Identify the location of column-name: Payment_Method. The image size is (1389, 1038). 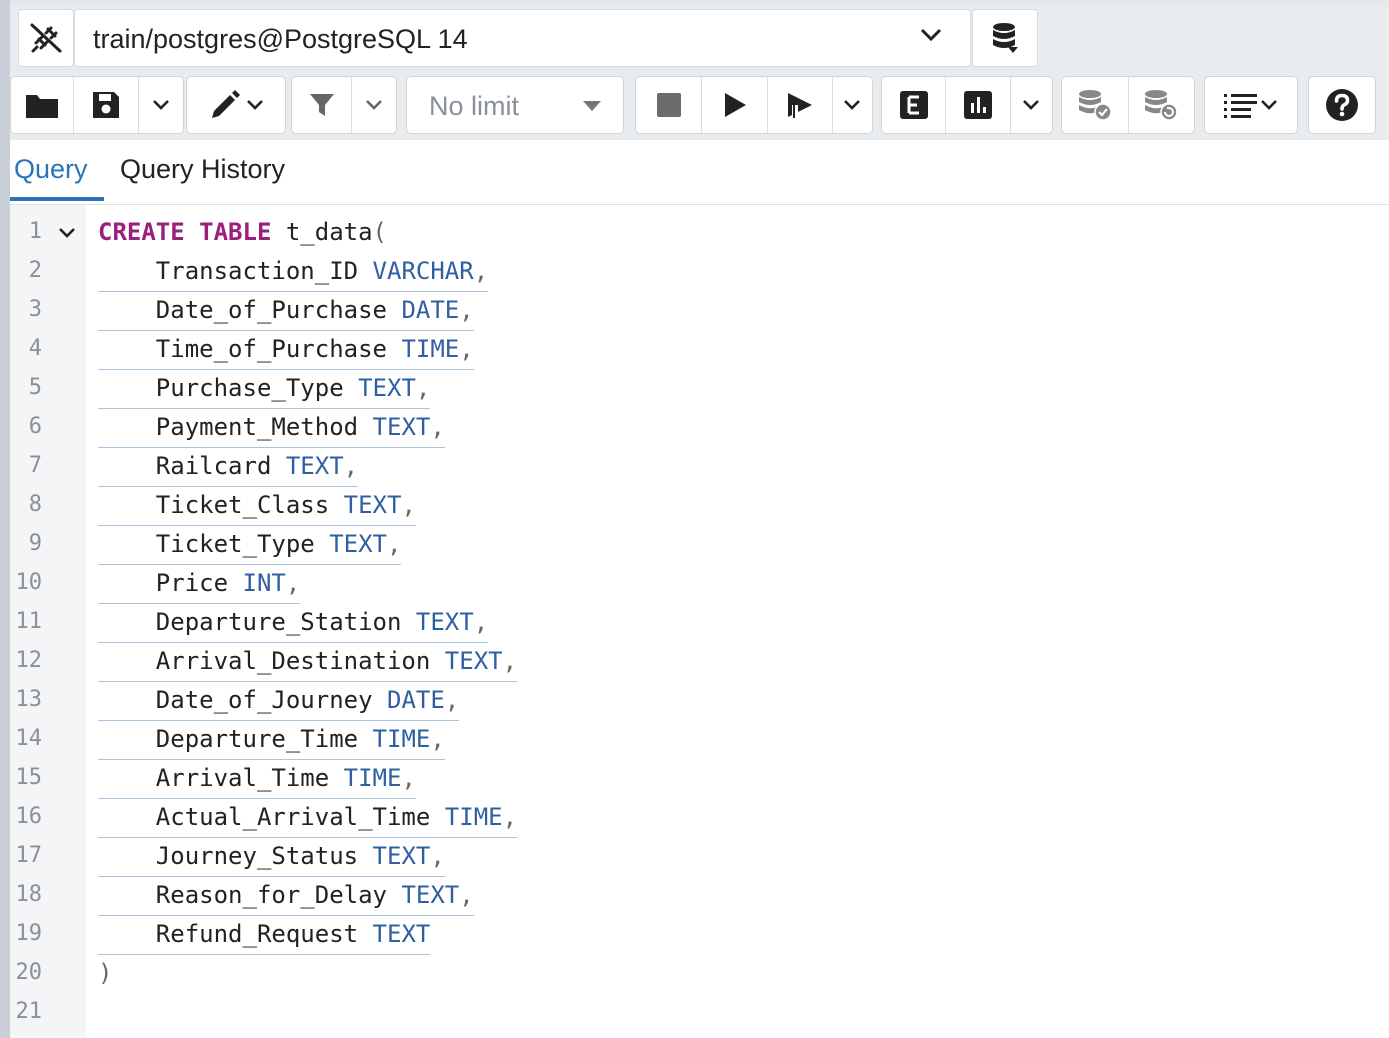
(257, 427).